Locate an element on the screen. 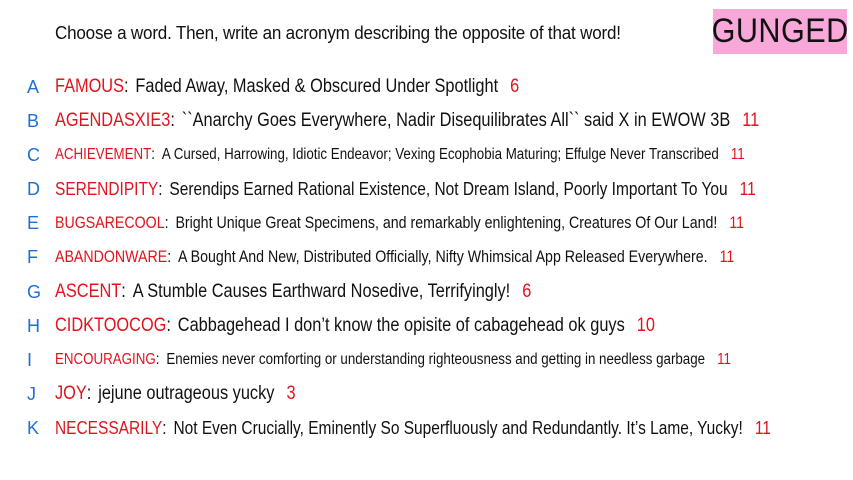 The height and width of the screenshot is (480, 853). entry-letter: D is located at coordinates (33, 188).